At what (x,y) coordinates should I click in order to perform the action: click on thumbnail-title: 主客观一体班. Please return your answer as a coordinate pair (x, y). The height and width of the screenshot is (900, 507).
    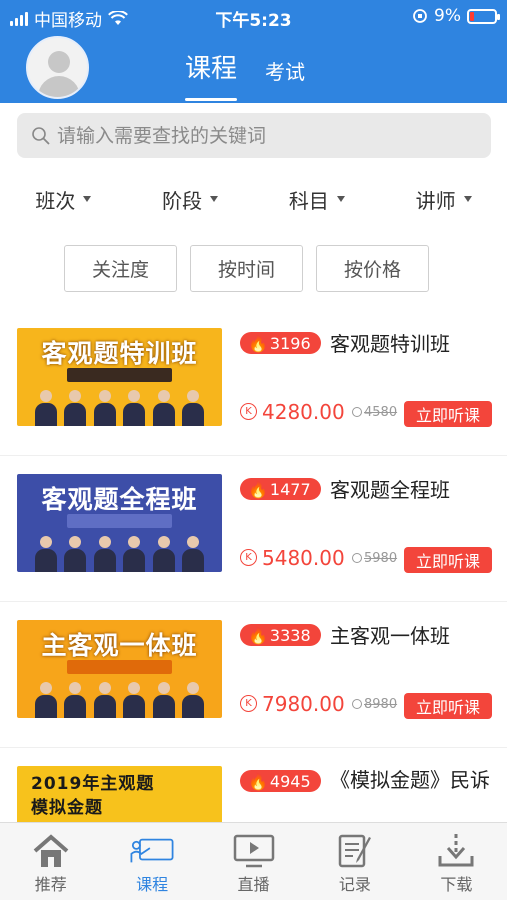
    Looking at the image, I should click on (119, 645).